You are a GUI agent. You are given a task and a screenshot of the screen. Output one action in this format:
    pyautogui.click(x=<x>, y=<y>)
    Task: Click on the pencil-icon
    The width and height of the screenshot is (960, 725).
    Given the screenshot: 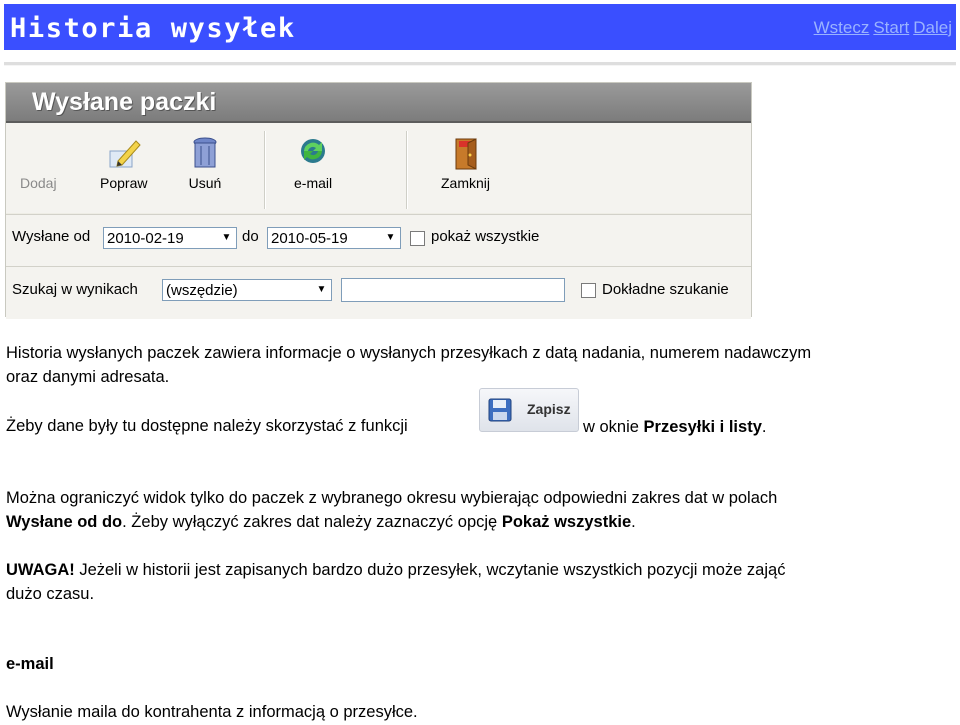 What is the action you would take?
    pyautogui.click(x=124, y=153)
    